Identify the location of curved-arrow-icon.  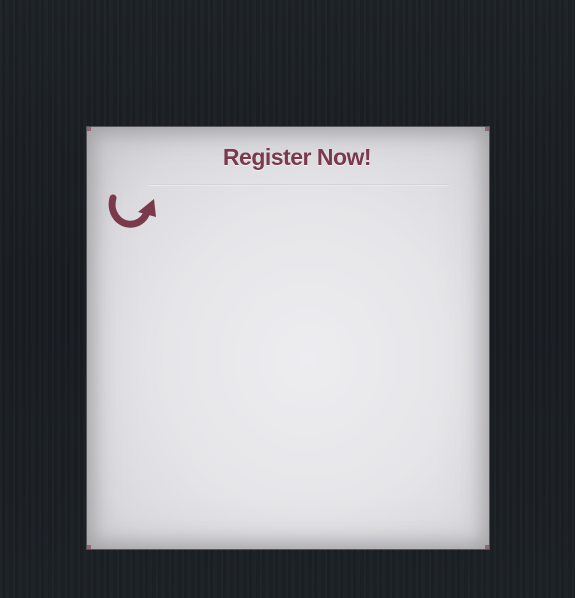
(132, 210).